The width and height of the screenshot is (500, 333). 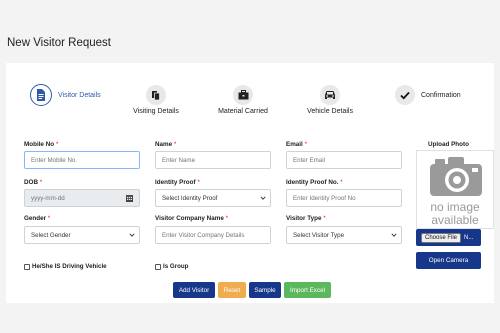 I want to click on is-group-checkbox: Is Group, so click(x=171, y=266).